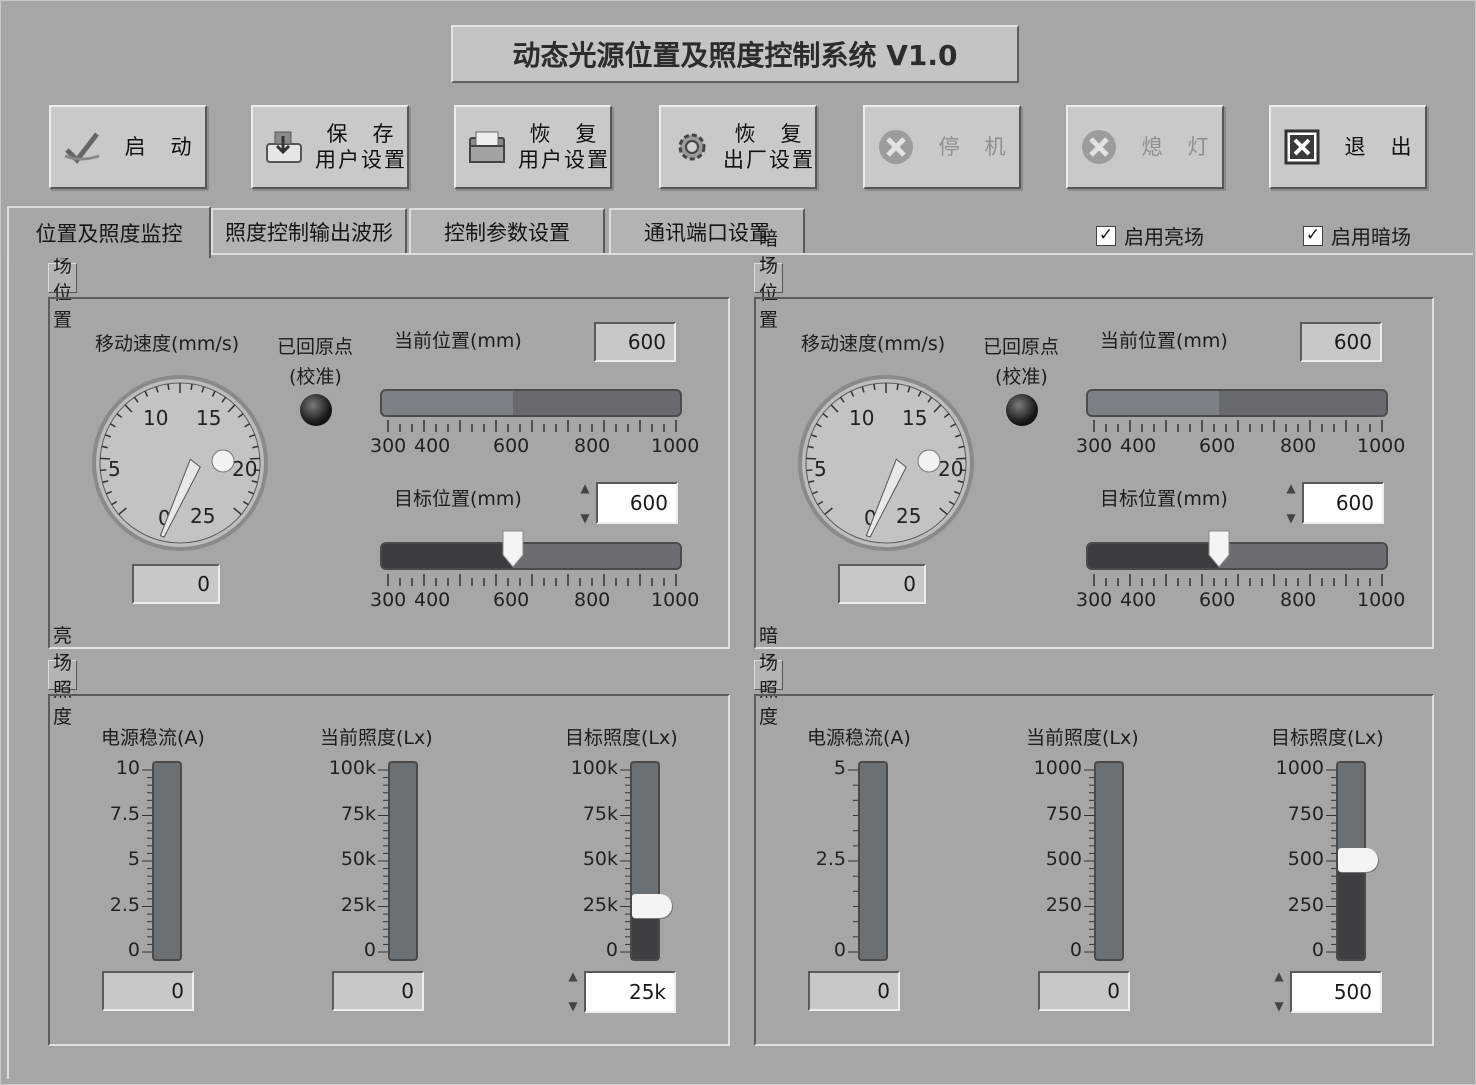  What do you see at coordinates (1305, 813) in the screenshot?
I see `gauge-tick-label: 750` at bounding box center [1305, 813].